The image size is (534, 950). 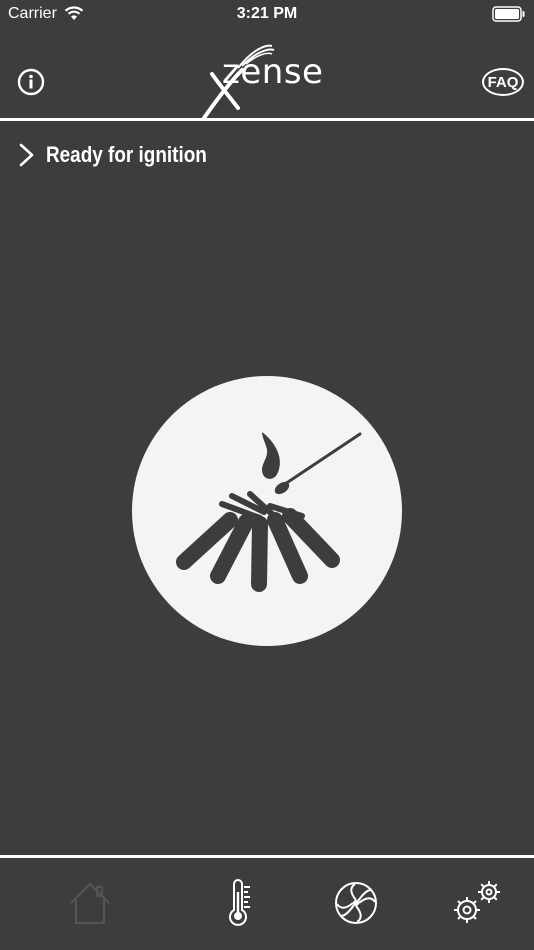 I want to click on clock: 3:21 PM, so click(x=267, y=13).